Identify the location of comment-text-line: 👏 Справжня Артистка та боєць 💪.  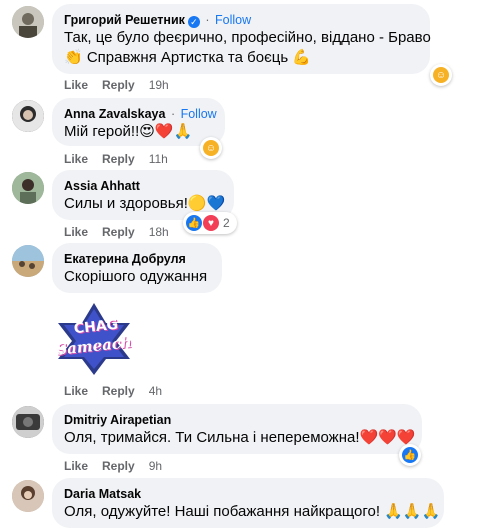
(187, 57).